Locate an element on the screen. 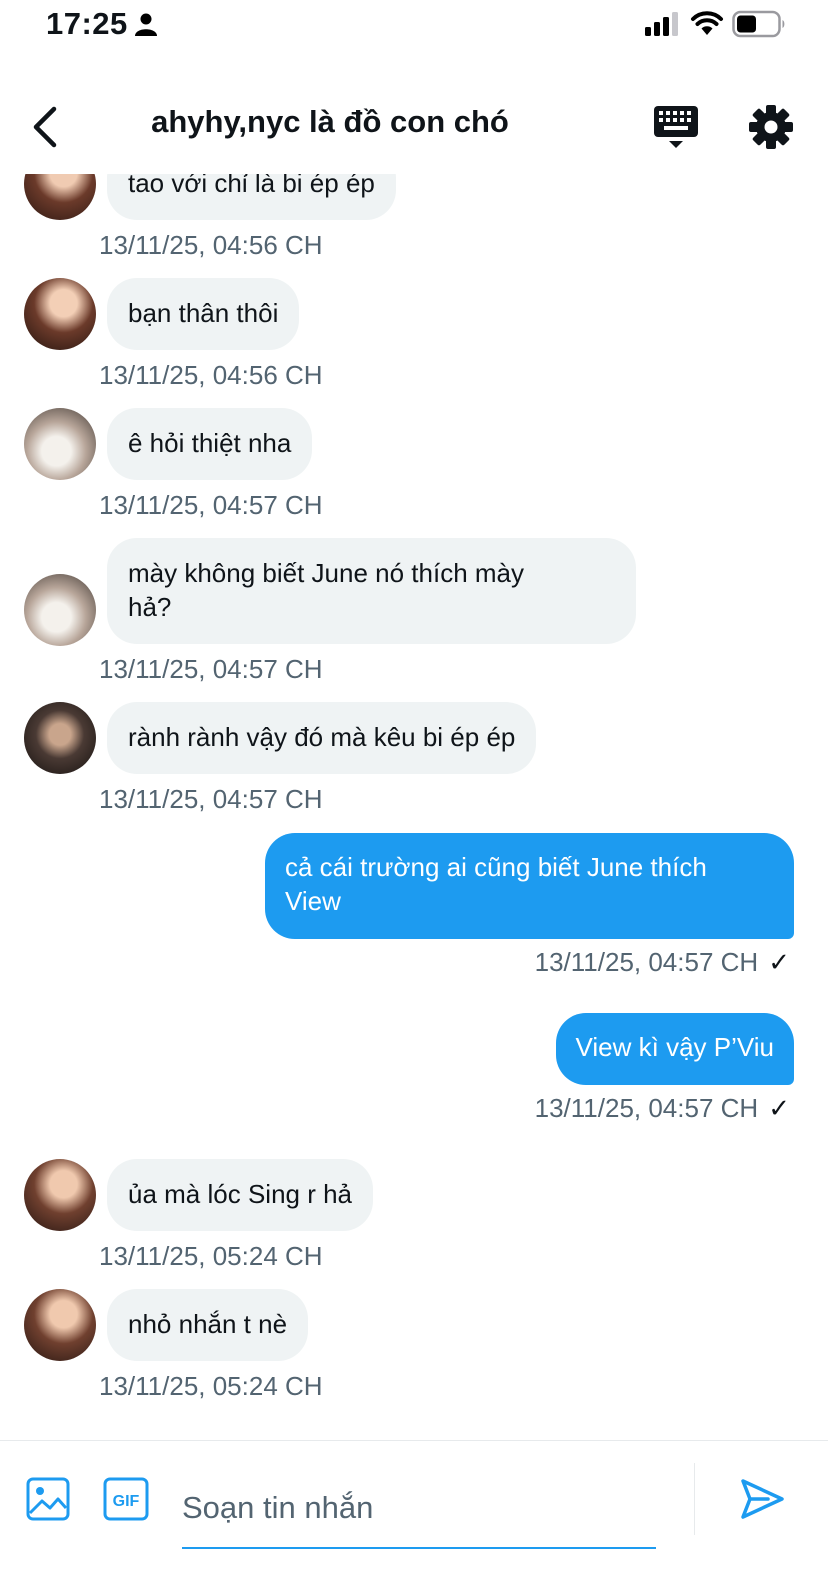  message-text: ê hỏi thiệt nha is located at coordinates (210, 443).